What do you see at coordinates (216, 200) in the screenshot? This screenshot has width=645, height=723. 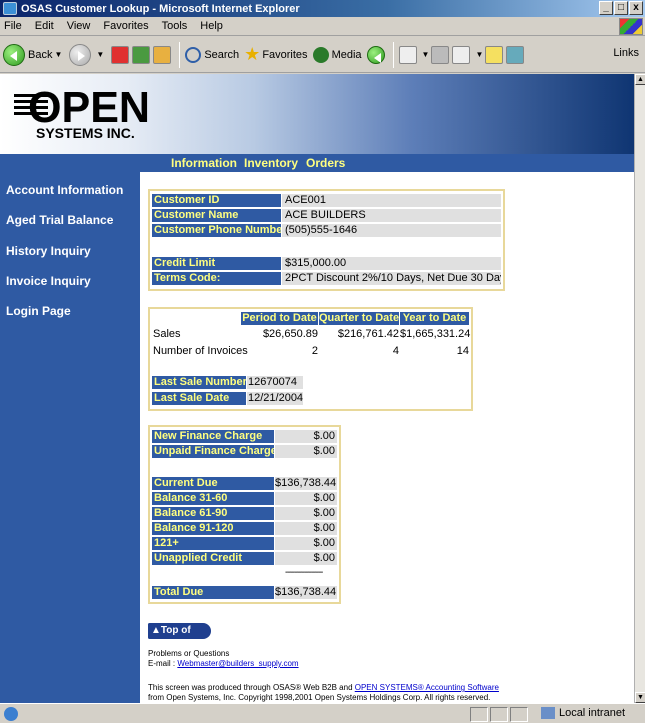 I see `customer-id-label: Customer ID` at bounding box center [216, 200].